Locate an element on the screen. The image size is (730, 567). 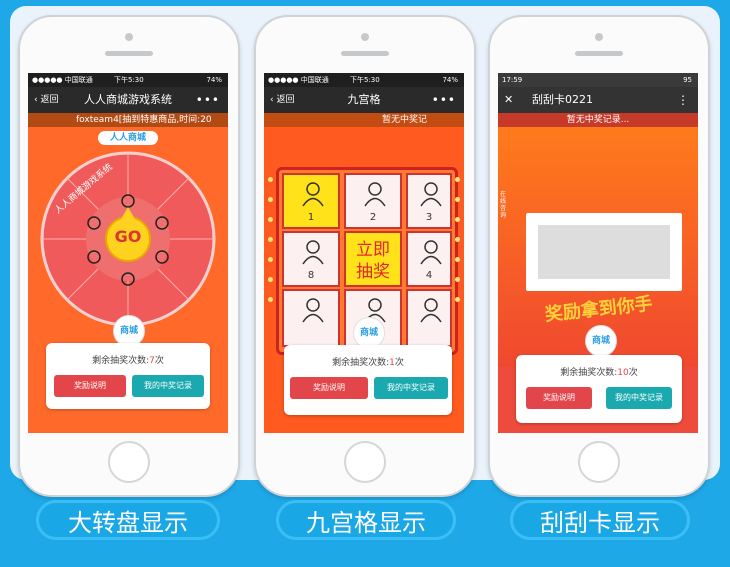
remaining-count: 剩余抽奖次数:1次 is located at coordinates (368, 361).